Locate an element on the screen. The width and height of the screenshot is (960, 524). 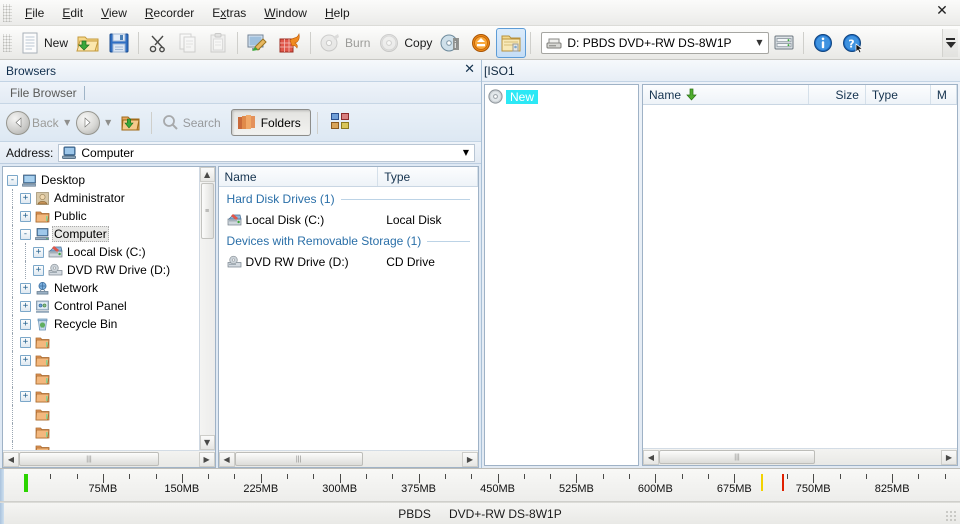
tree-item: + Control Panel is located at coordinates (103, 306).